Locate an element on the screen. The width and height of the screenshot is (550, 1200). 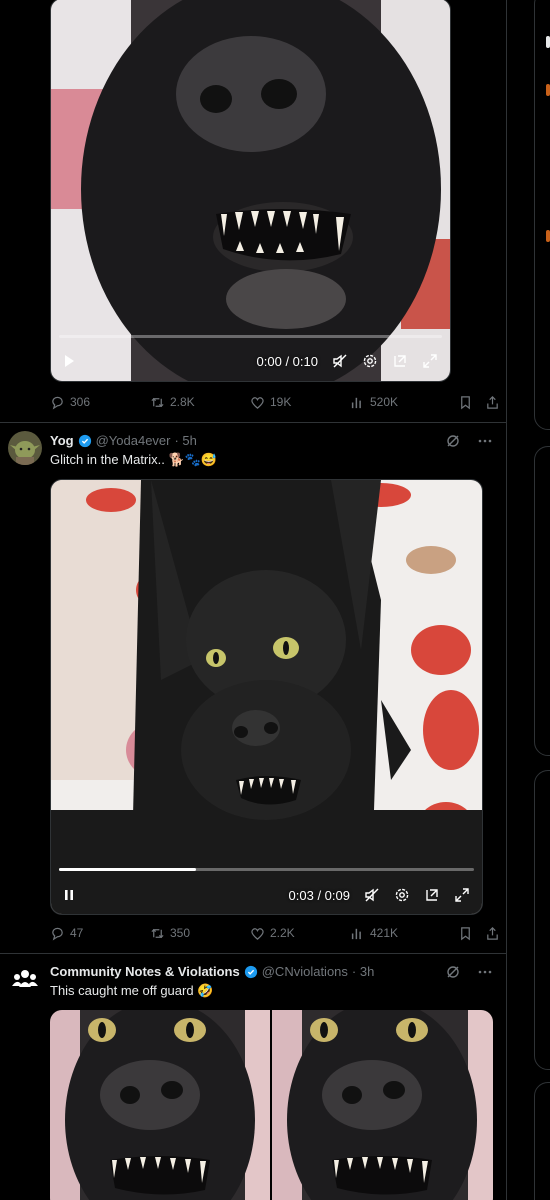
post-time: · 5h is located at coordinates (185, 440).